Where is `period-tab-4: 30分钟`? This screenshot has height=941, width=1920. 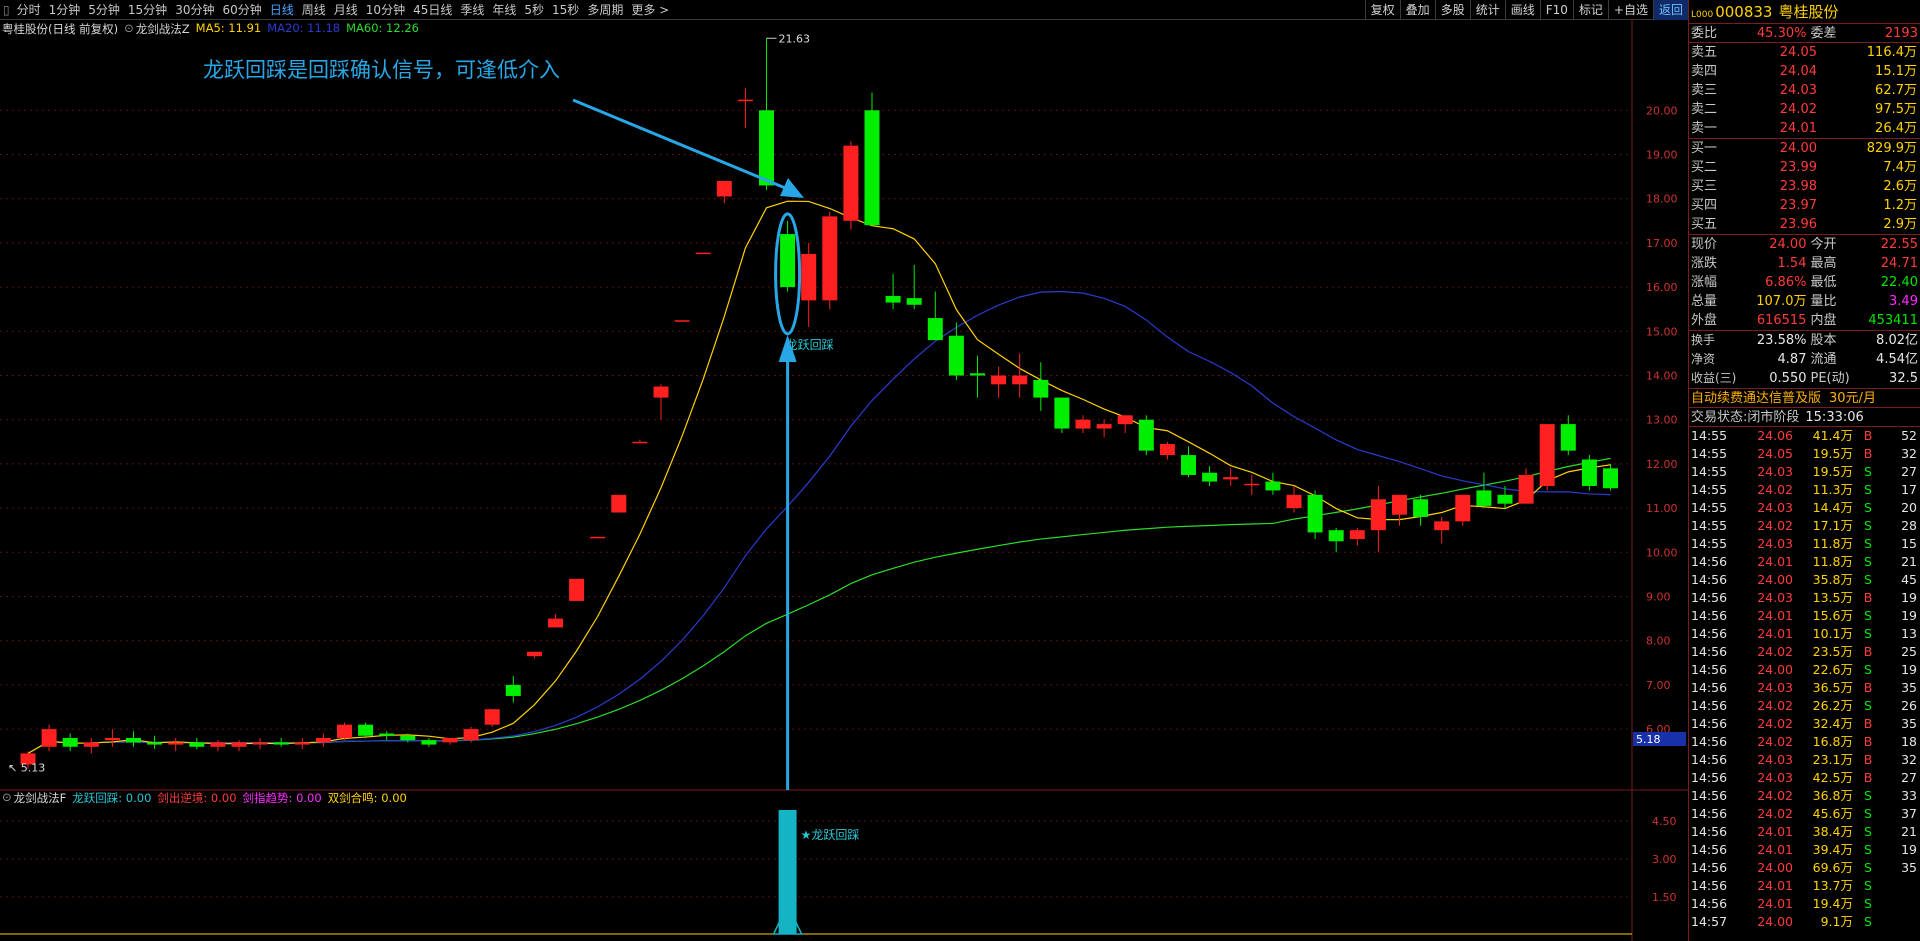
period-tab-4: 30分钟 is located at coordinates (194, 9).